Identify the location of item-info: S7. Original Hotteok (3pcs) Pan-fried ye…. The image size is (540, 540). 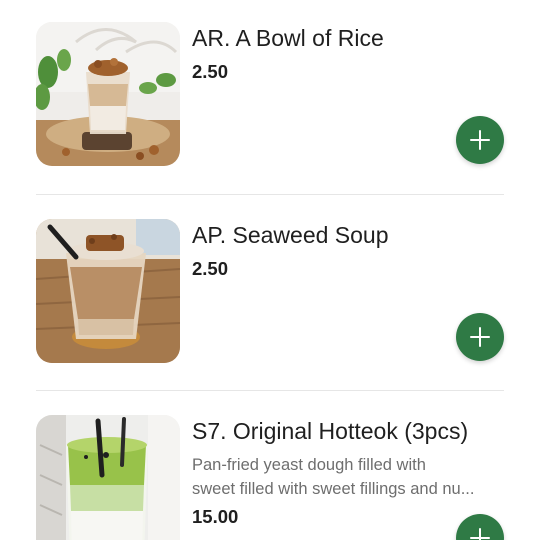
(348, 472).